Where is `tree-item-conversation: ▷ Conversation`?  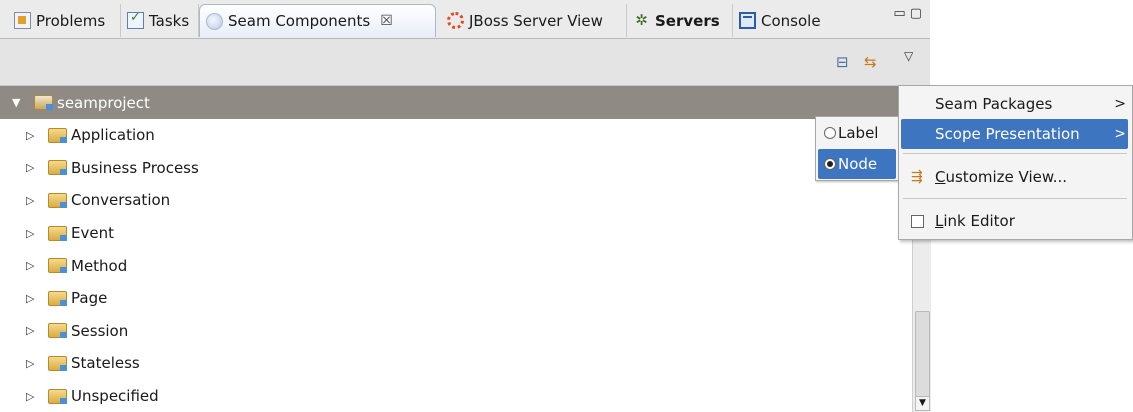
tree-item-conversation: ▷ Conversation is located at coordinates (456, 200).